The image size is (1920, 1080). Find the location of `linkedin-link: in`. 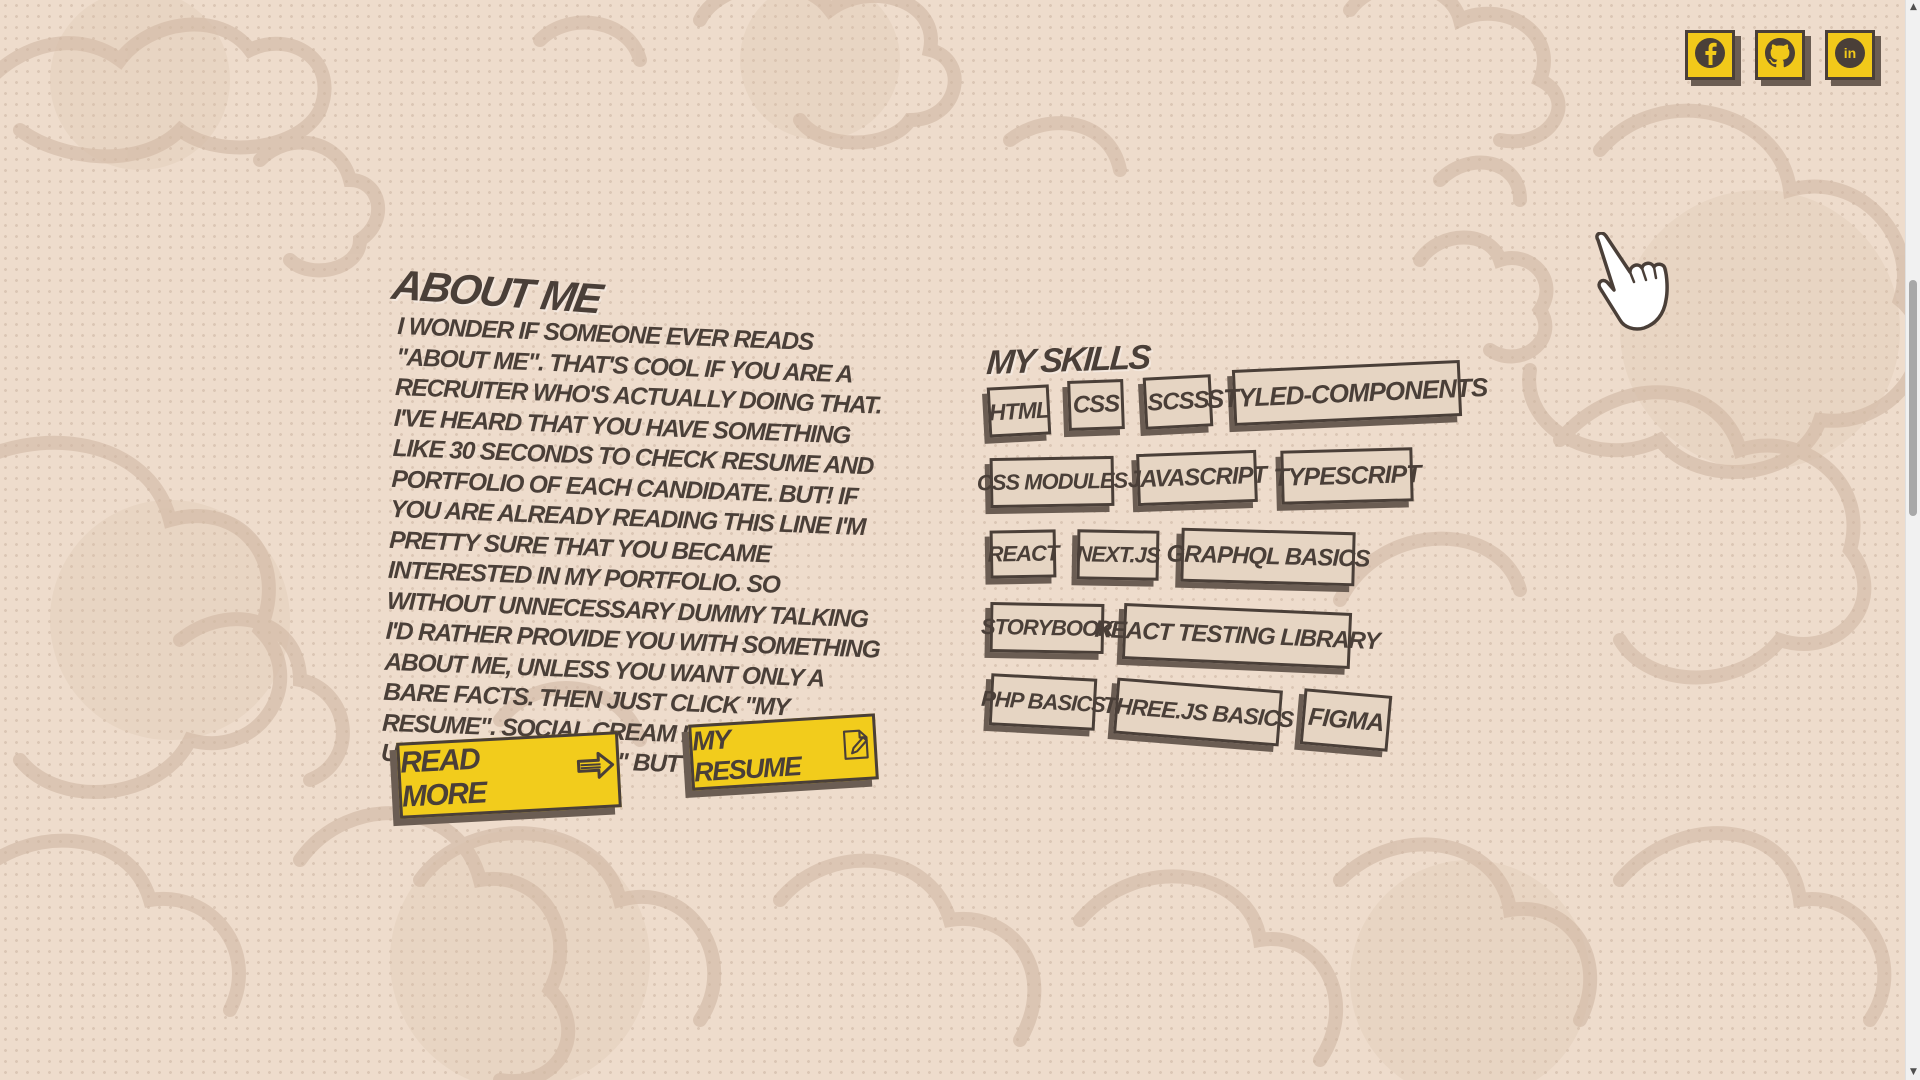

linkedin-link: in is located at coordinates (1850, 55).